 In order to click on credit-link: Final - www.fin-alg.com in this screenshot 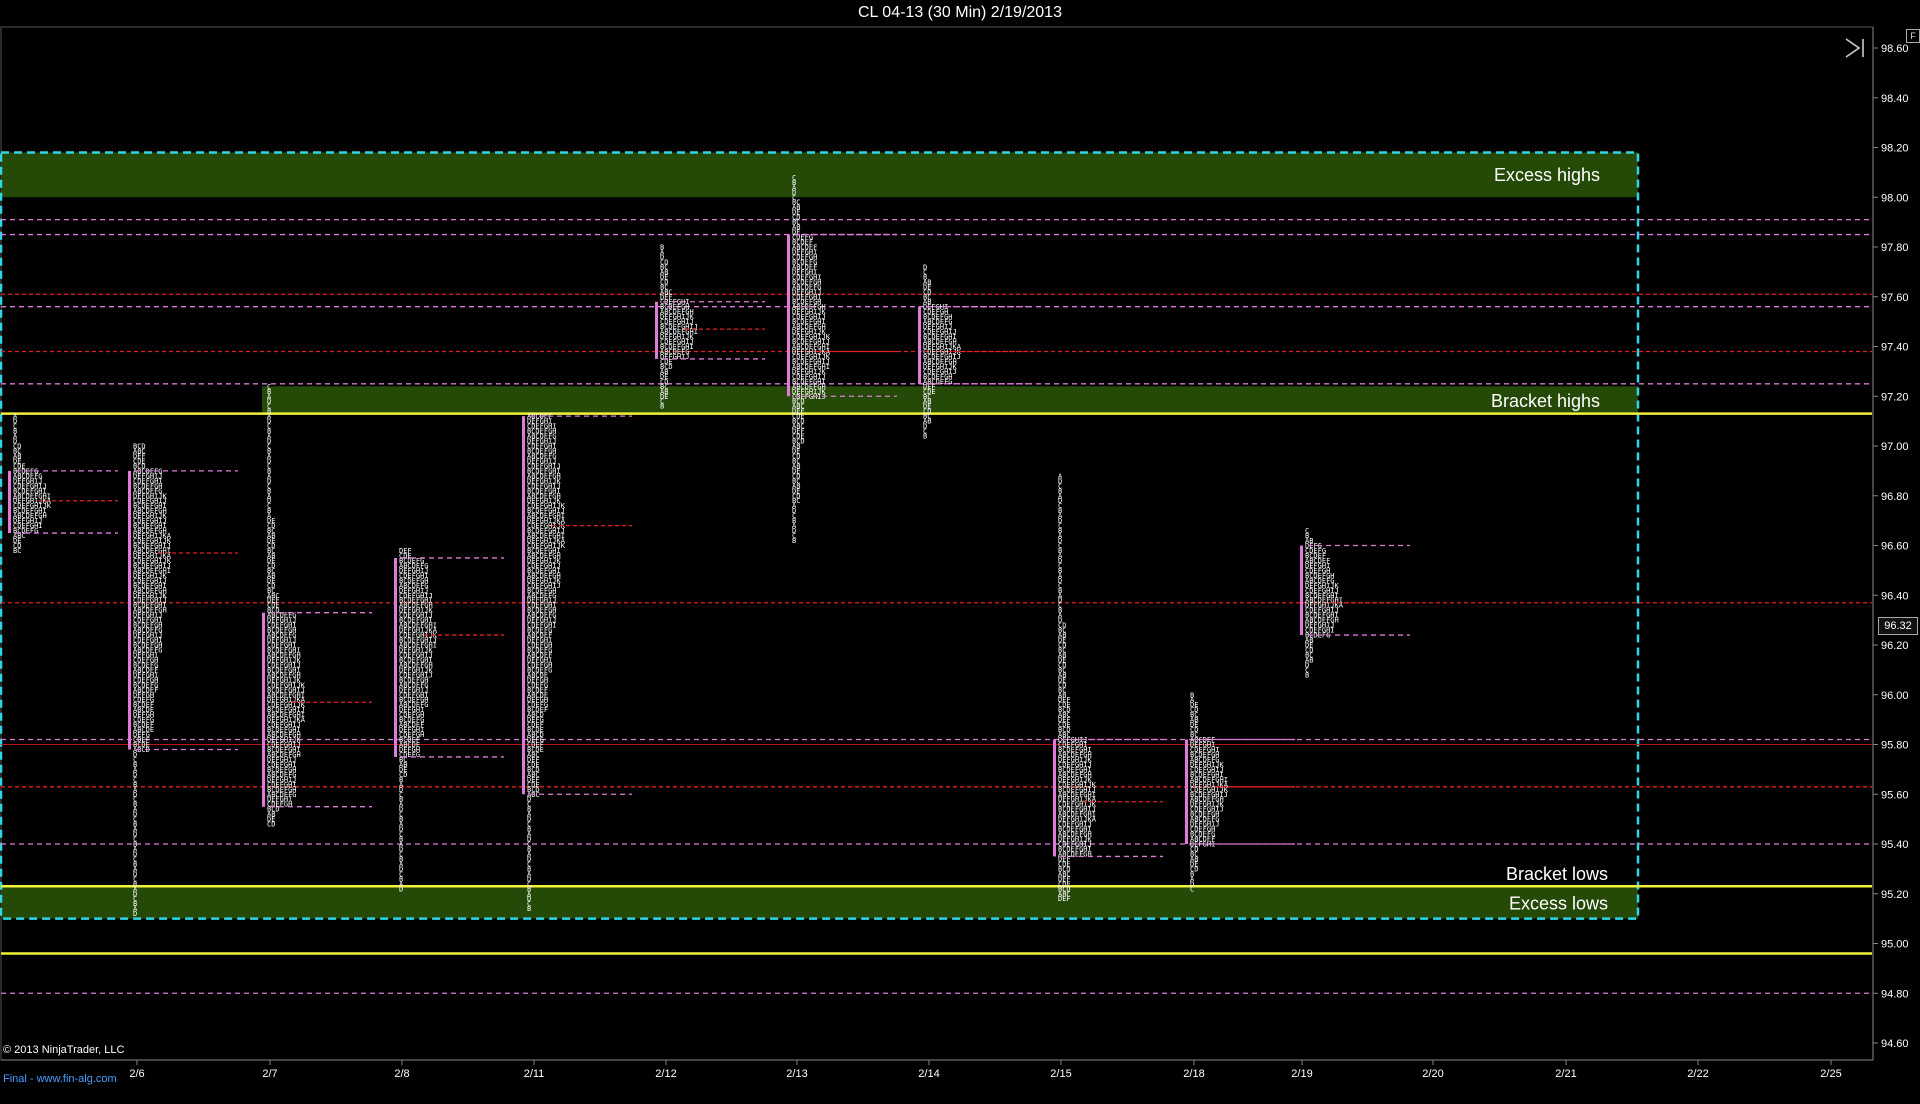, I will do `click(60, 1079)`.